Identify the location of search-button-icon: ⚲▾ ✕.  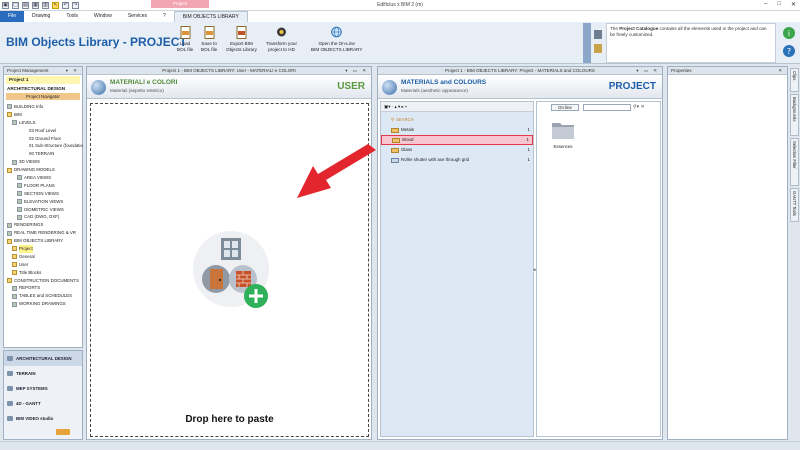
(639, 107).